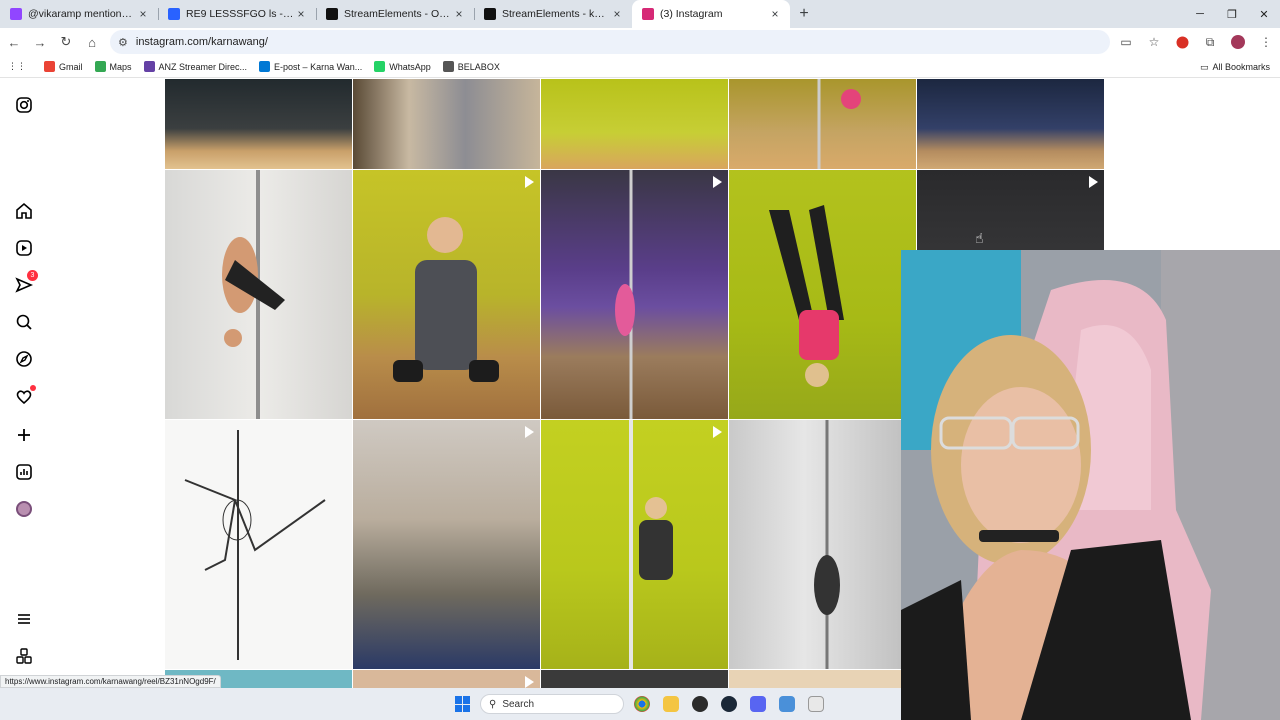  I want to click on more-menu-icon, so click(24, 619).